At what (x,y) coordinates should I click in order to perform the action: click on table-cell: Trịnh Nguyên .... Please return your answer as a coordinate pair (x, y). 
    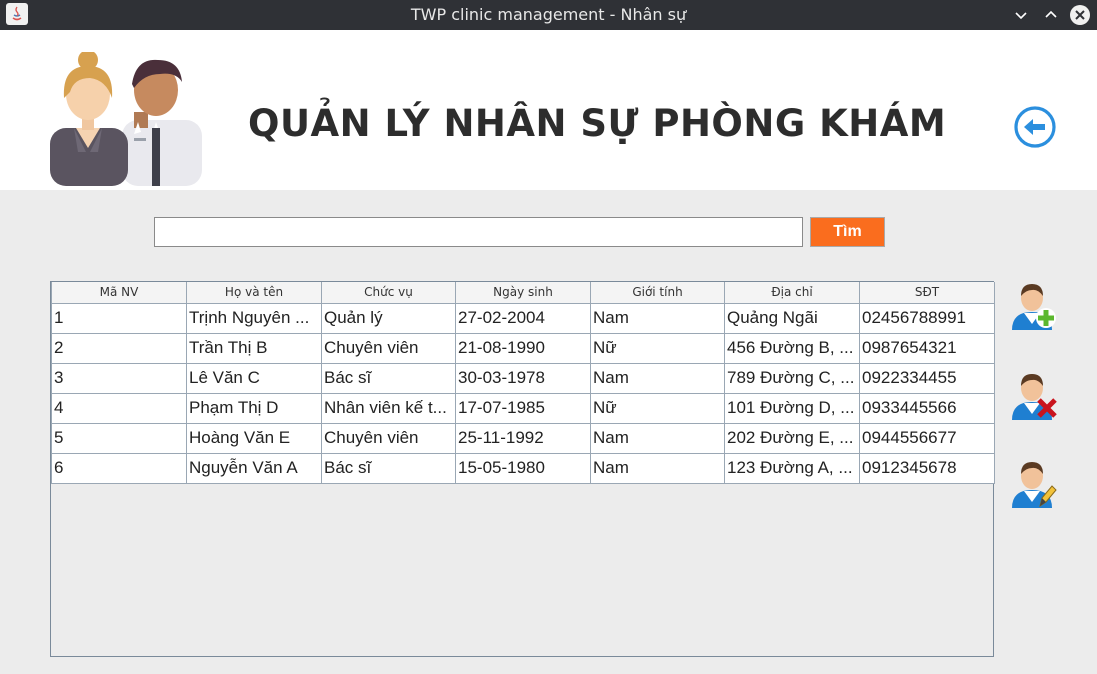
    Looking at the image, I should click on (254, 318).